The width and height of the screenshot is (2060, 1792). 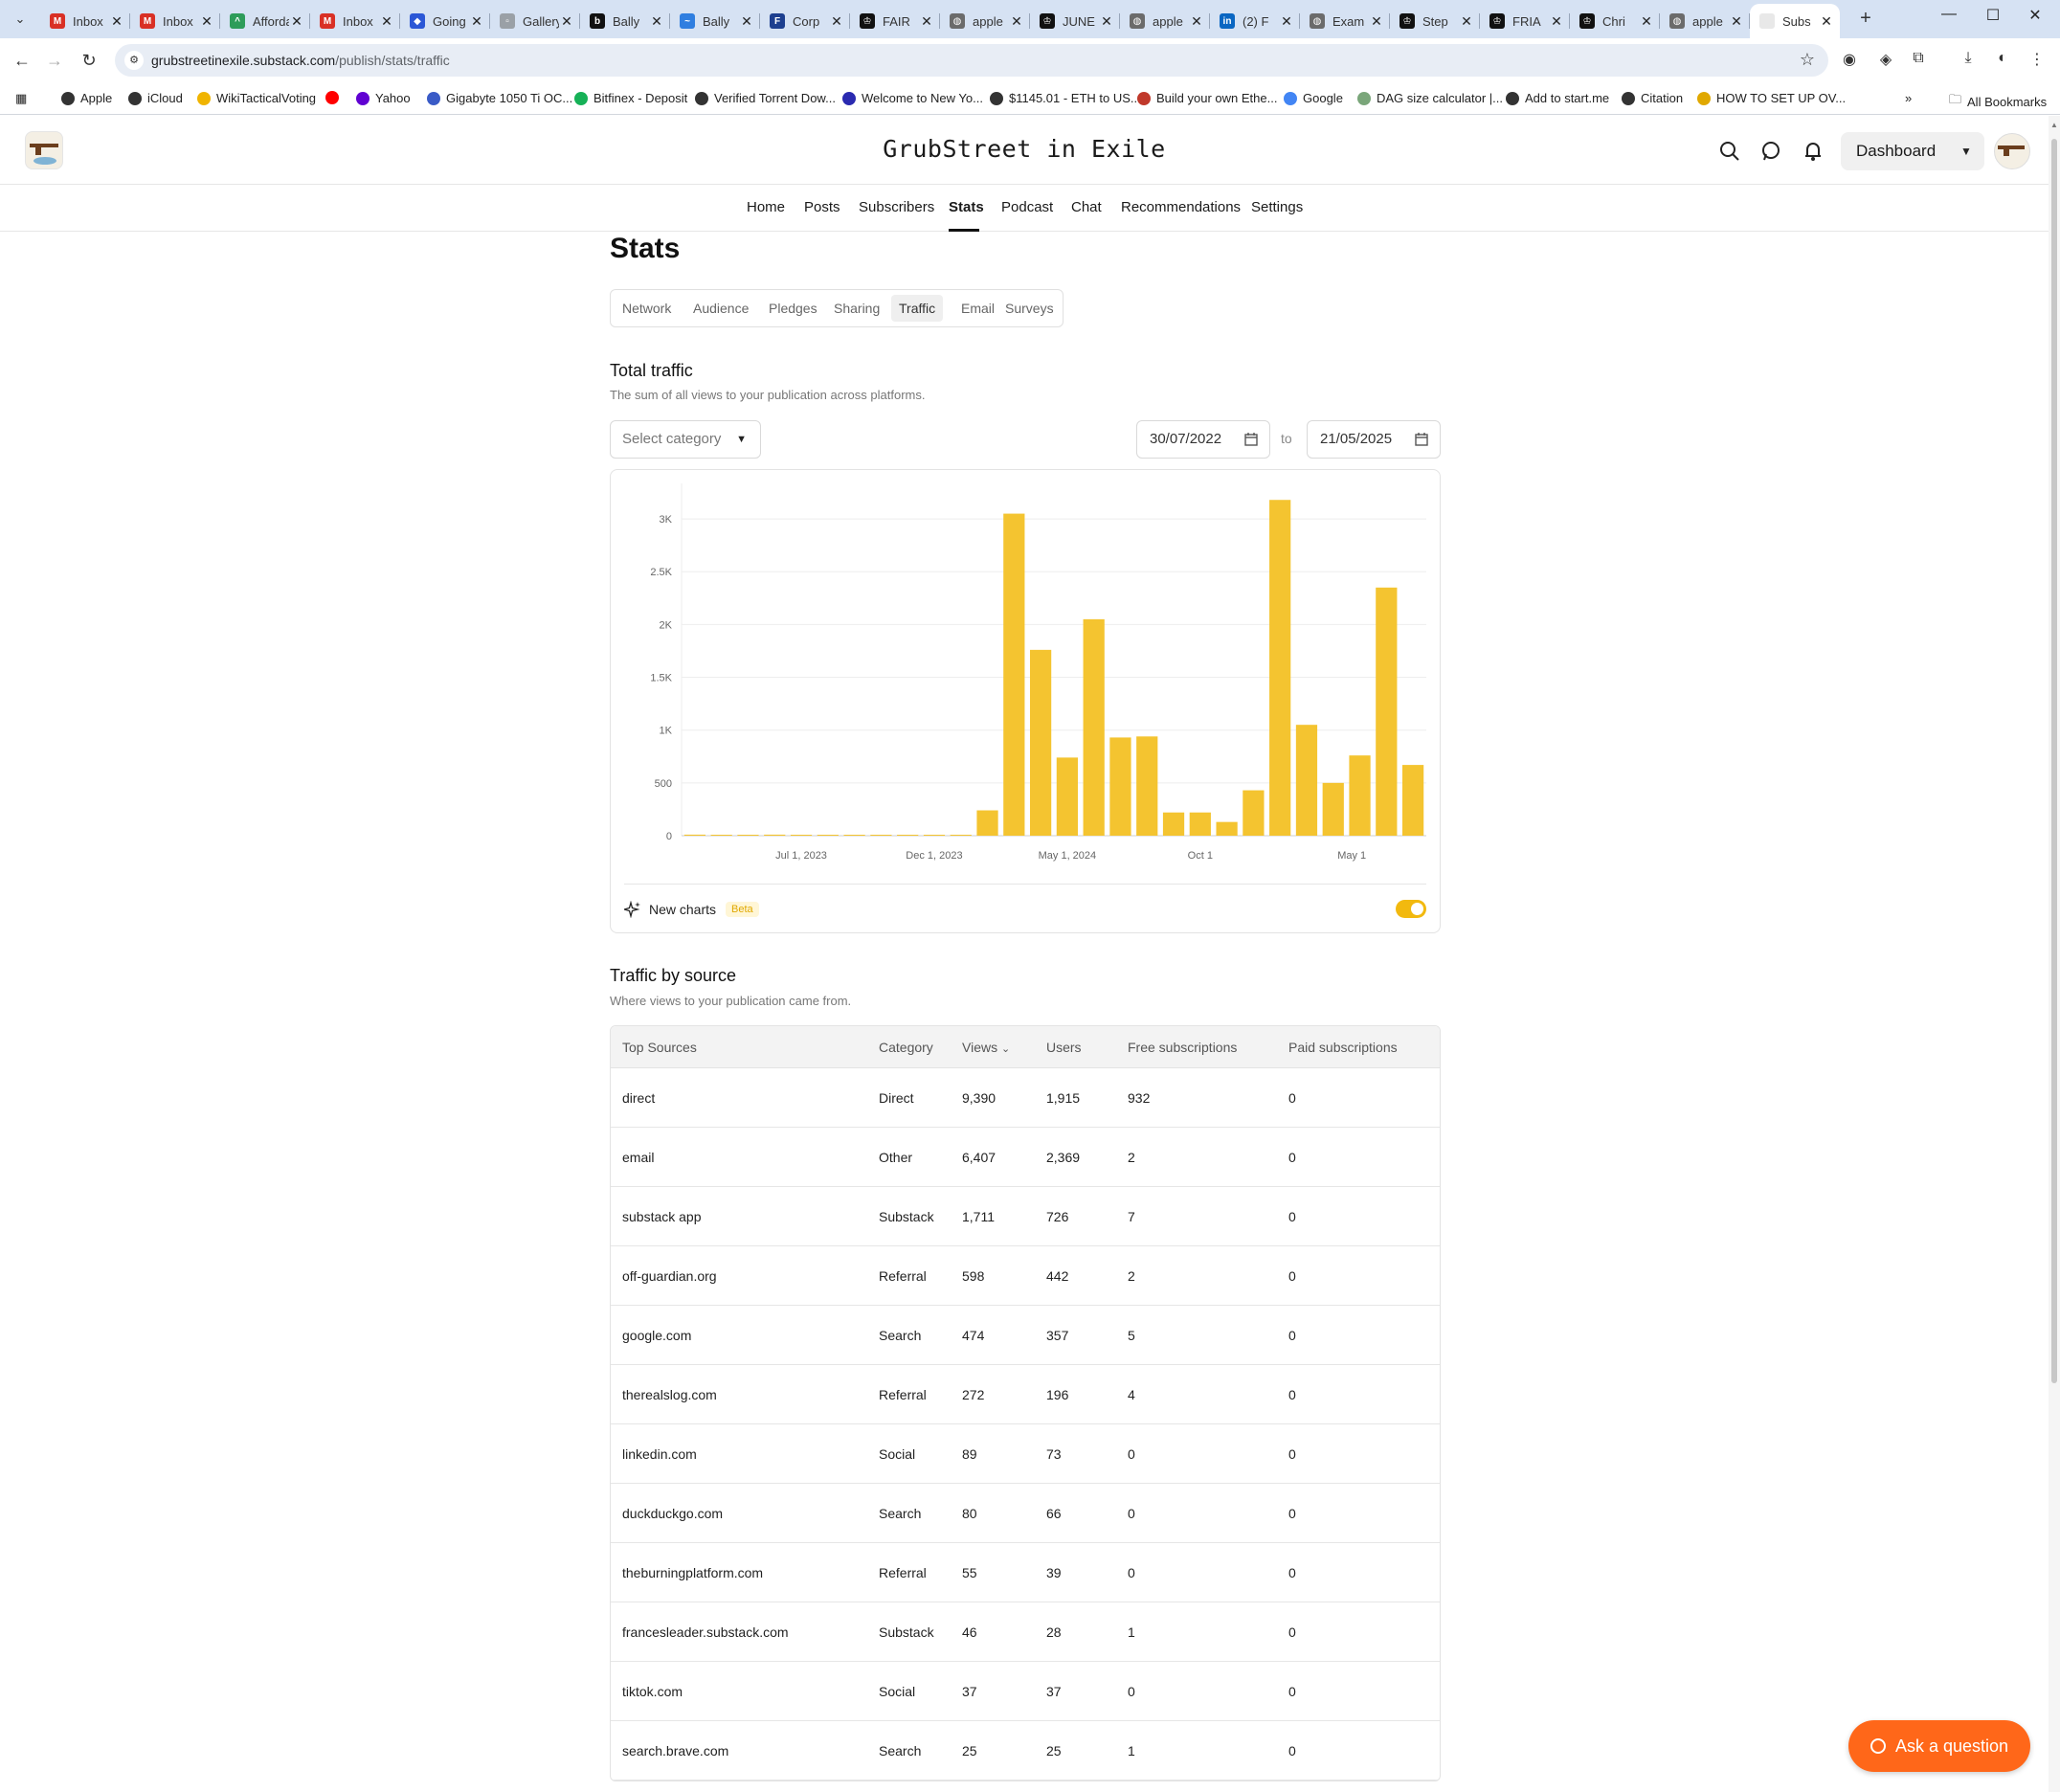 What do you see at coordinates (1918, 61) in the screenshot?
I see `extensions-puzzle-icon: ⧉` at bounding box center [1918, 61].